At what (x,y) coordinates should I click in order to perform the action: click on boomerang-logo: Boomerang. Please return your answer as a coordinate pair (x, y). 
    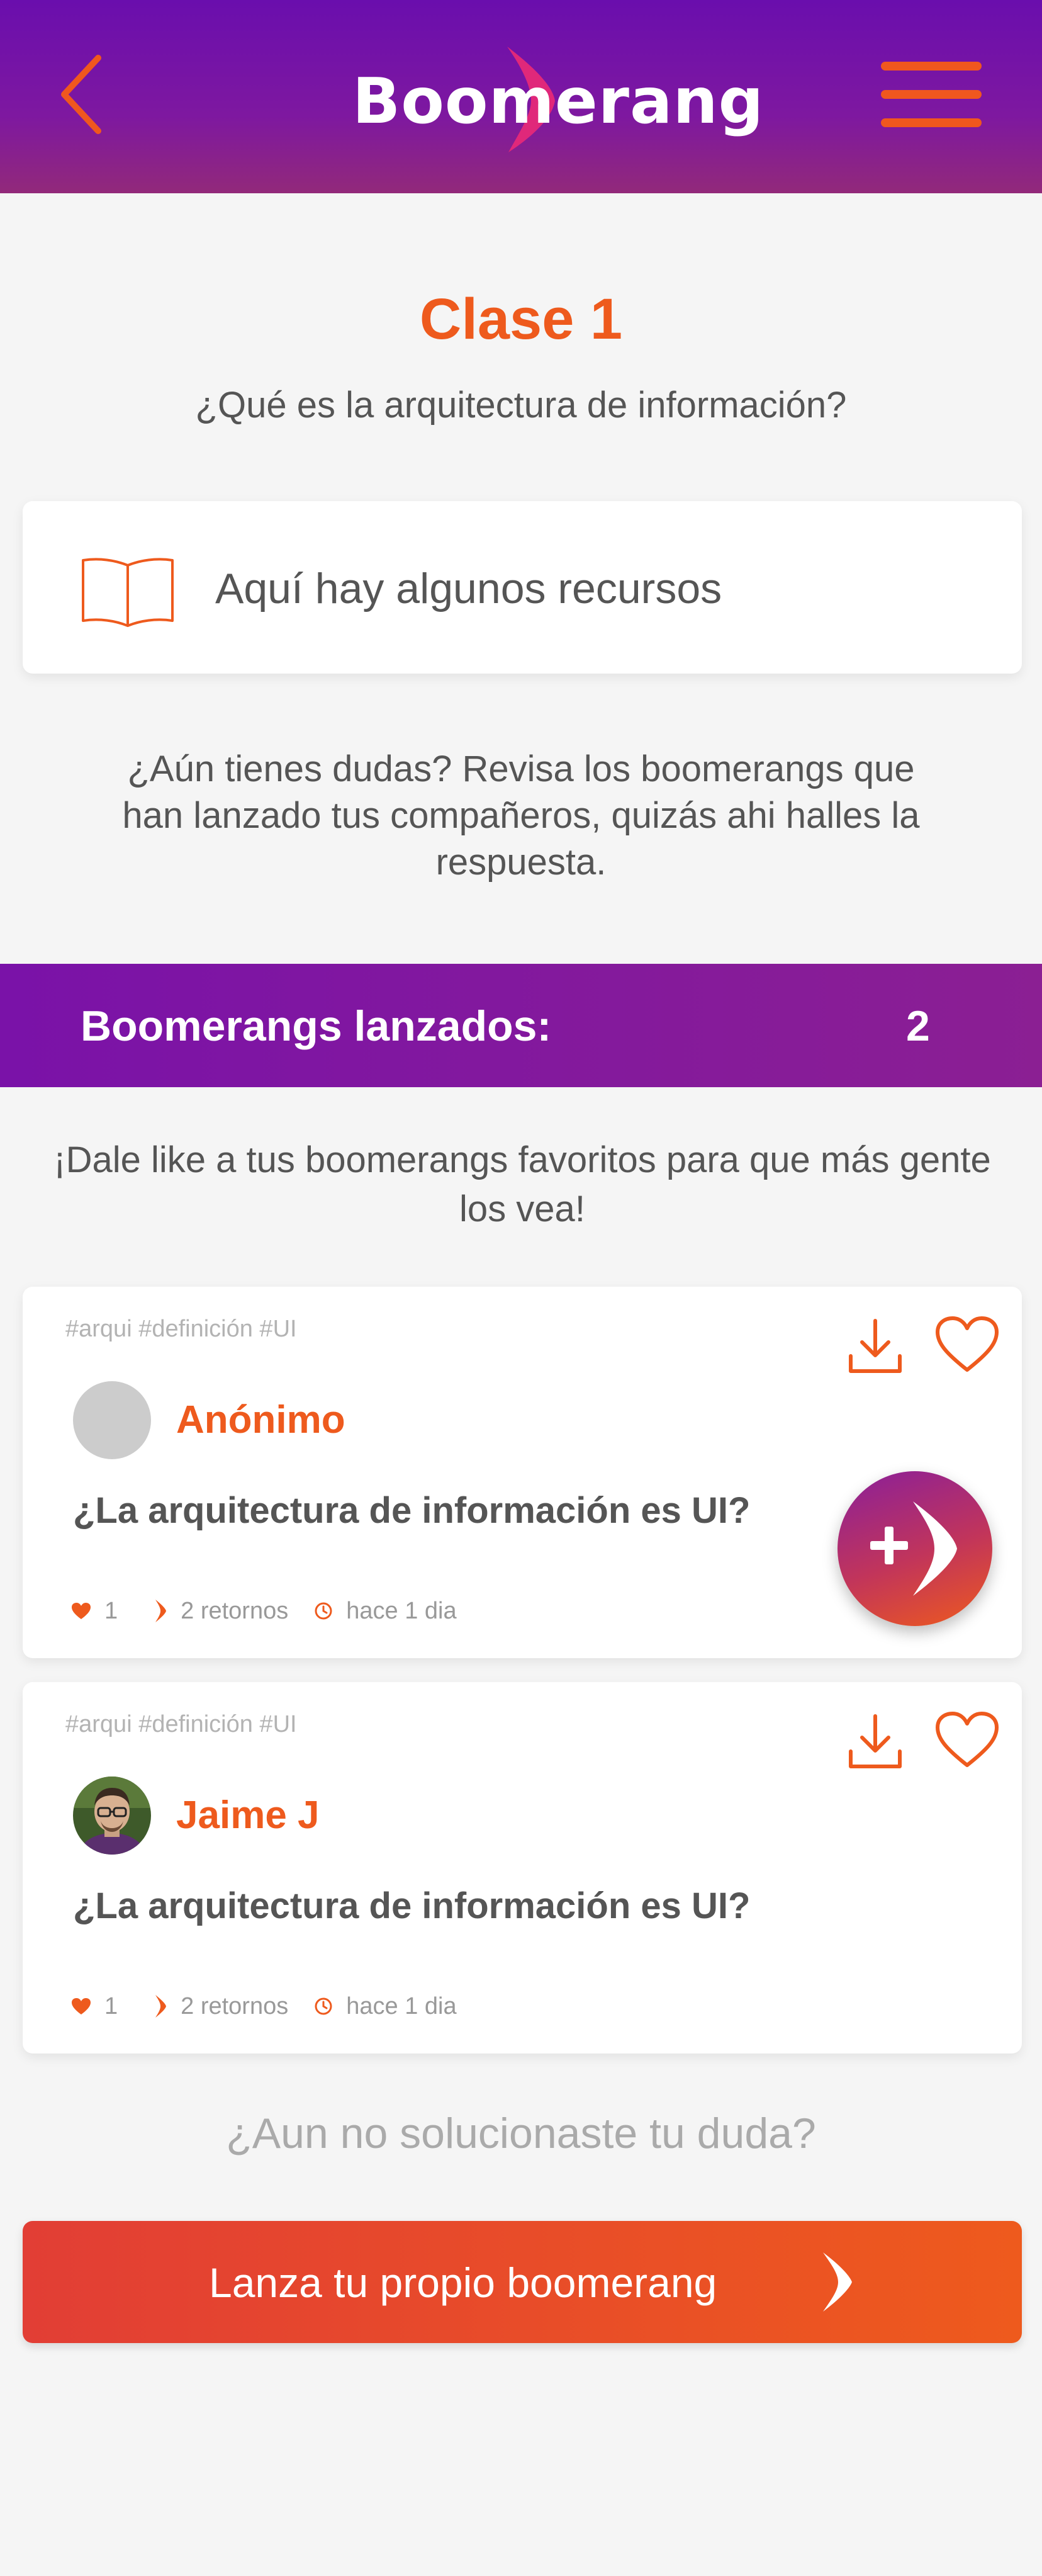
    Looking at the image, I should click on (558, 95).